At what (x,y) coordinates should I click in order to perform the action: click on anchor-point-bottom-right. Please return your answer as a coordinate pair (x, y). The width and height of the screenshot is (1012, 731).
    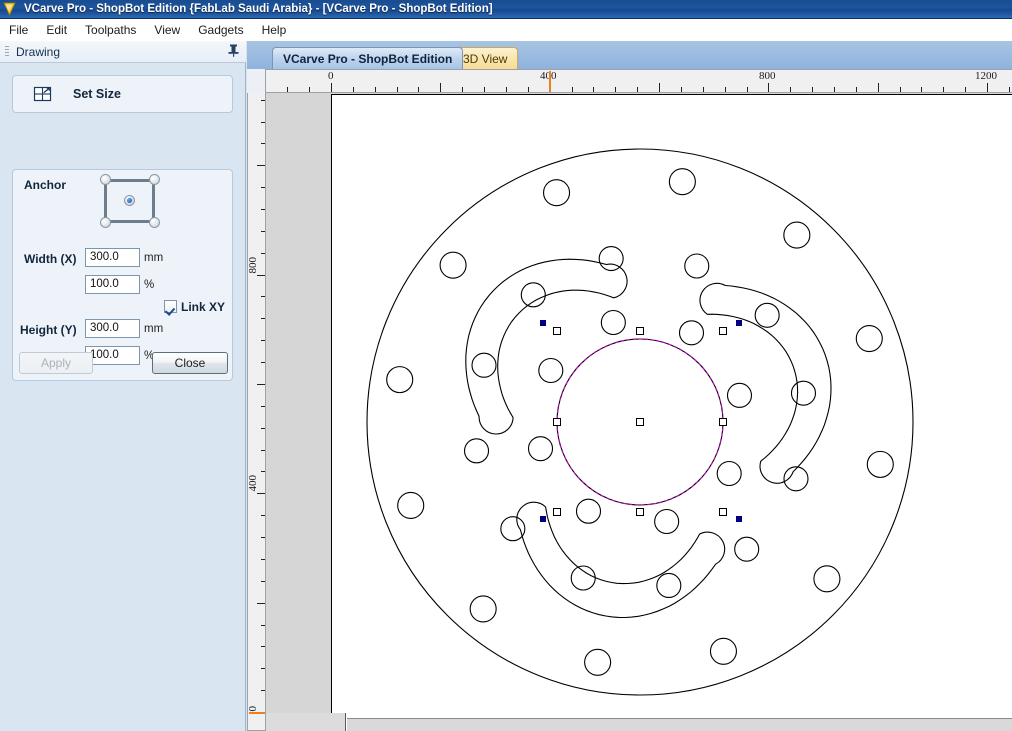
    Looking at the image, I should click on (154, 222).